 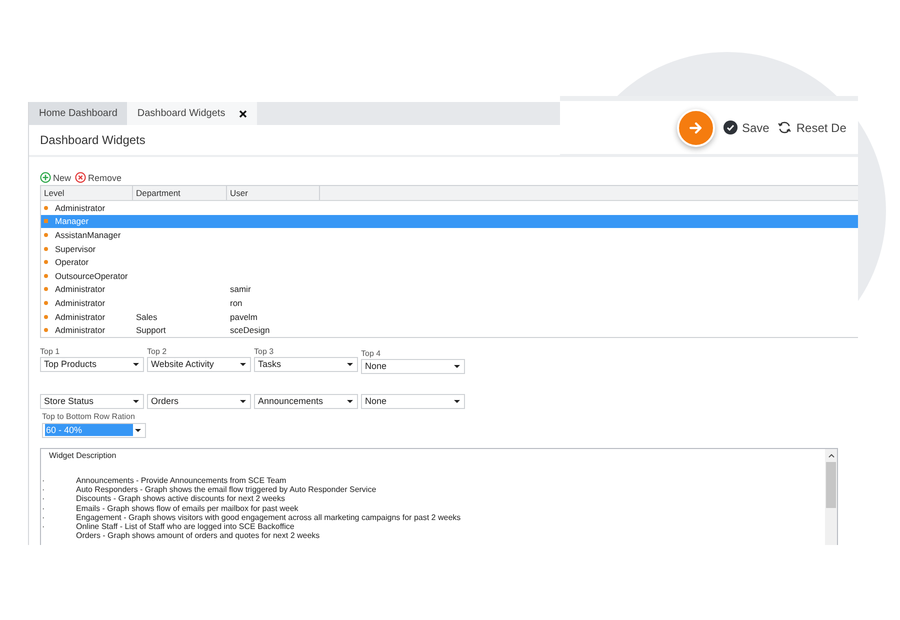 I want to click on dropdown: Website Activity, so click(x=199, y=364).